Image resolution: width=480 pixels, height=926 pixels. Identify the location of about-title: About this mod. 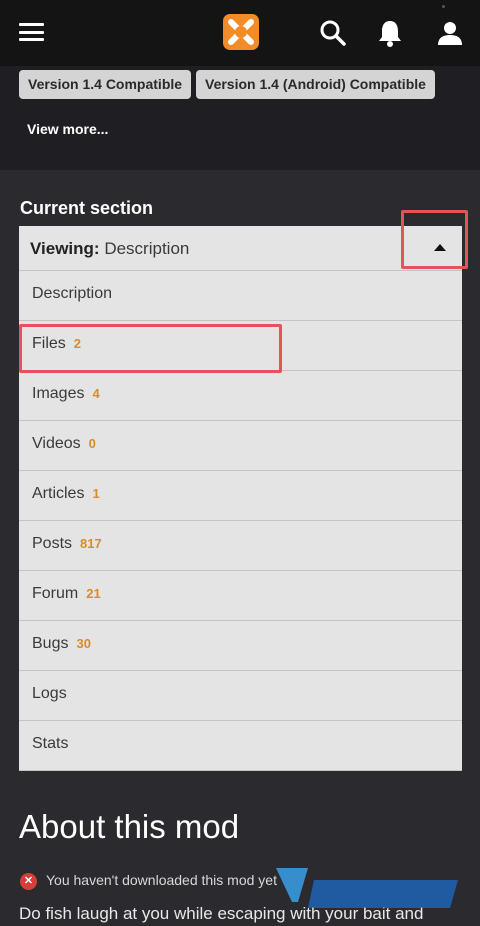
(129, 826).